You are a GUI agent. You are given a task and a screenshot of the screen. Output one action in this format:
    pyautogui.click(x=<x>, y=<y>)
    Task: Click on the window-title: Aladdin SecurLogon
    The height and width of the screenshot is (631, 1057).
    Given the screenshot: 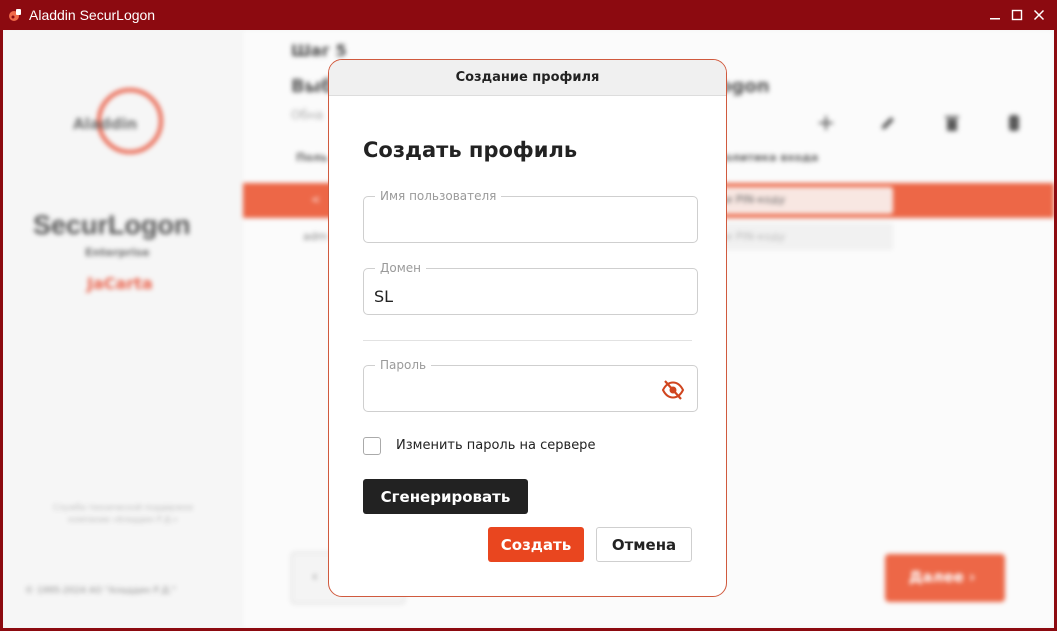 What is the action you would take?
    pyautogui.click(x=92, y=15)
    